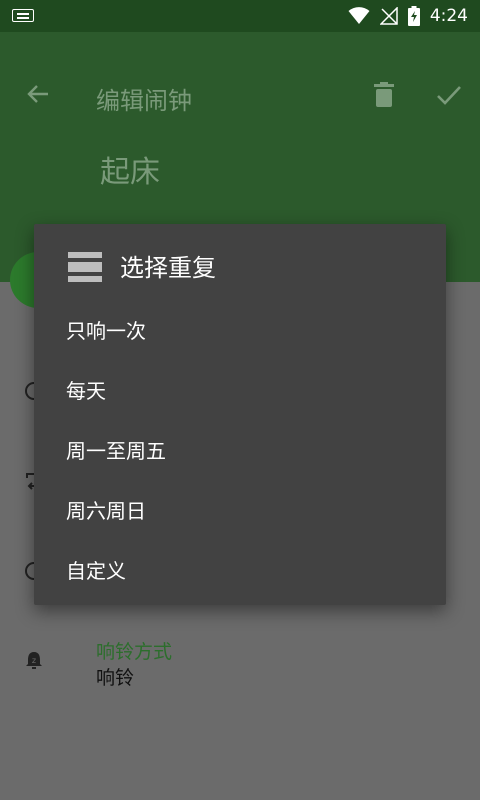  I want to click on option-once: 只响一次, so click(240, 327).